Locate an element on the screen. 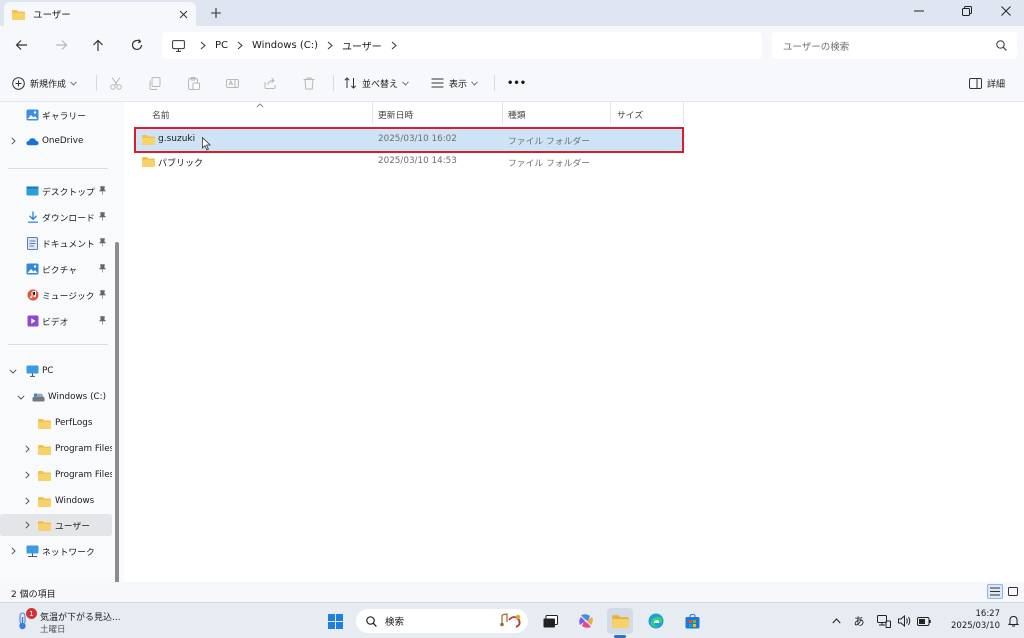 The image size is (1024, 638). new-button: 新規作成 is located at coordinates (44, 83).